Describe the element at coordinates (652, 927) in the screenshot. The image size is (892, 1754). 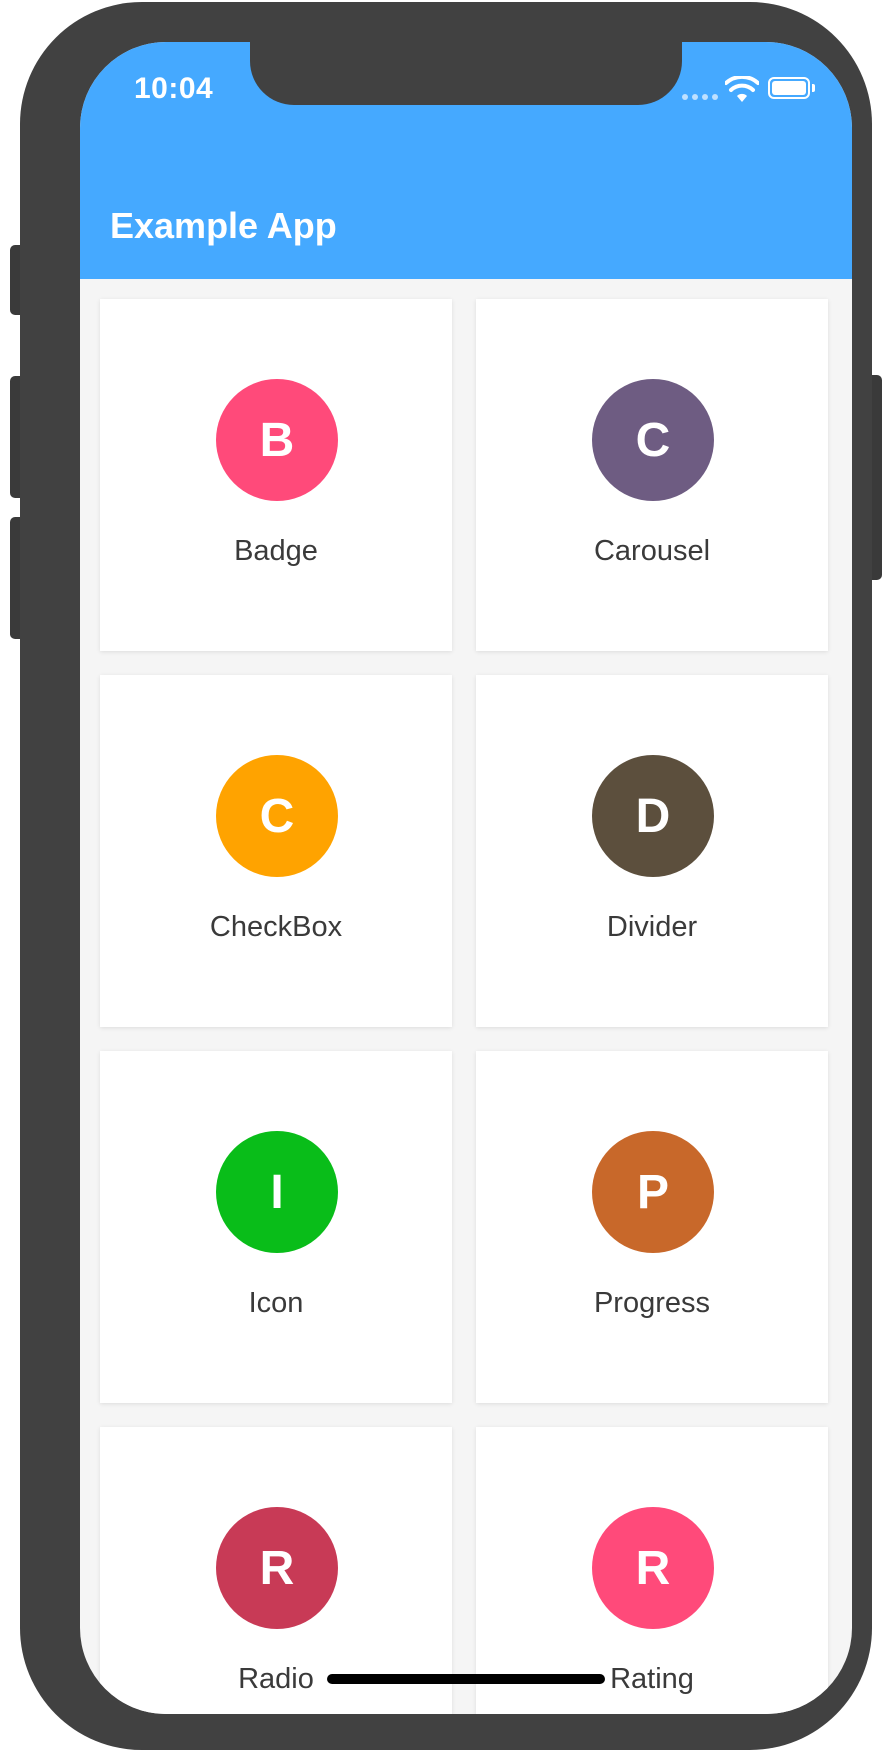
I see `tile-label-divider: Divider` at that location.